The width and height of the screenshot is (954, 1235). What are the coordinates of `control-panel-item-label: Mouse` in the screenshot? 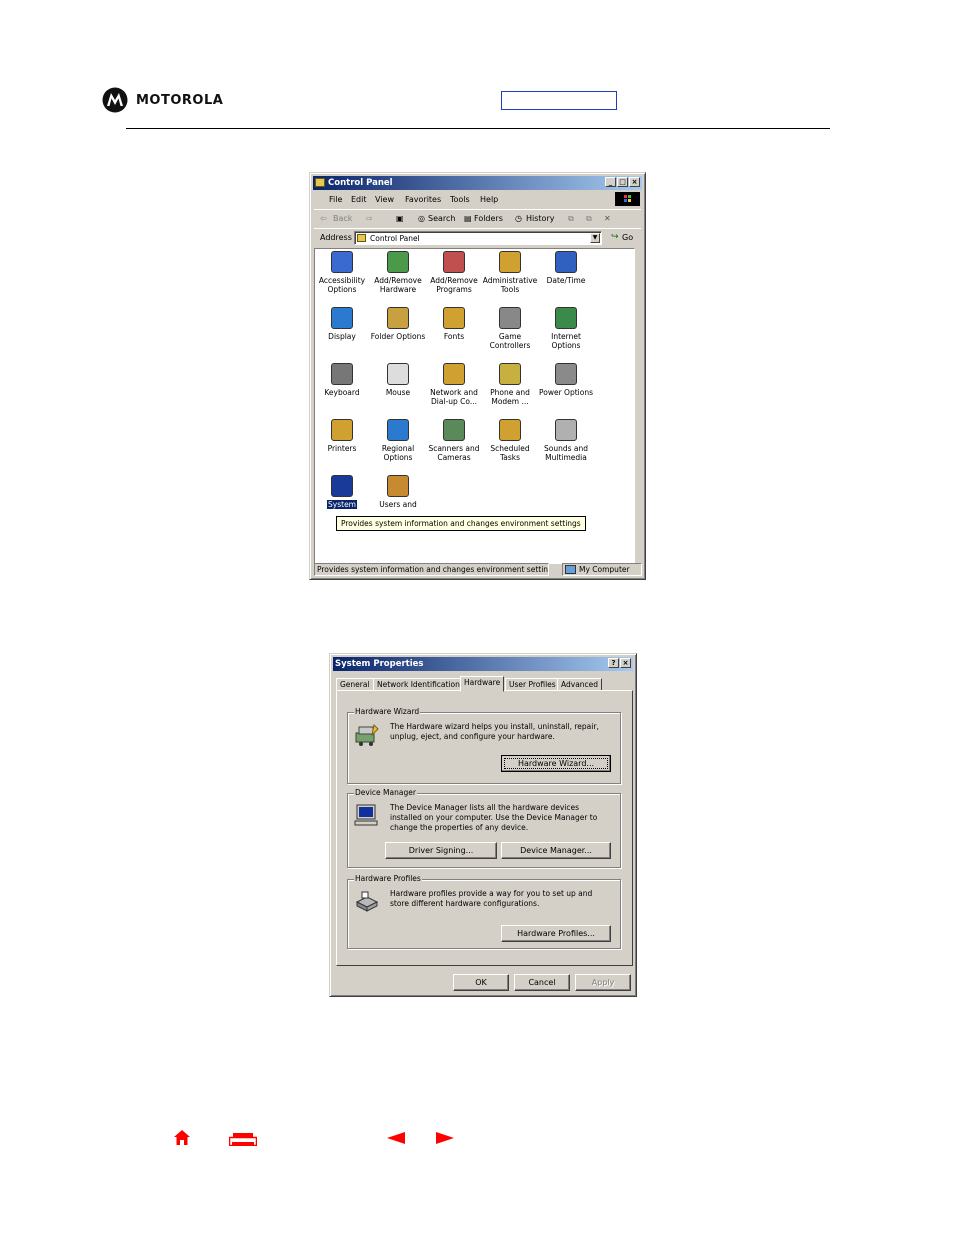 It's located at (398, 392).